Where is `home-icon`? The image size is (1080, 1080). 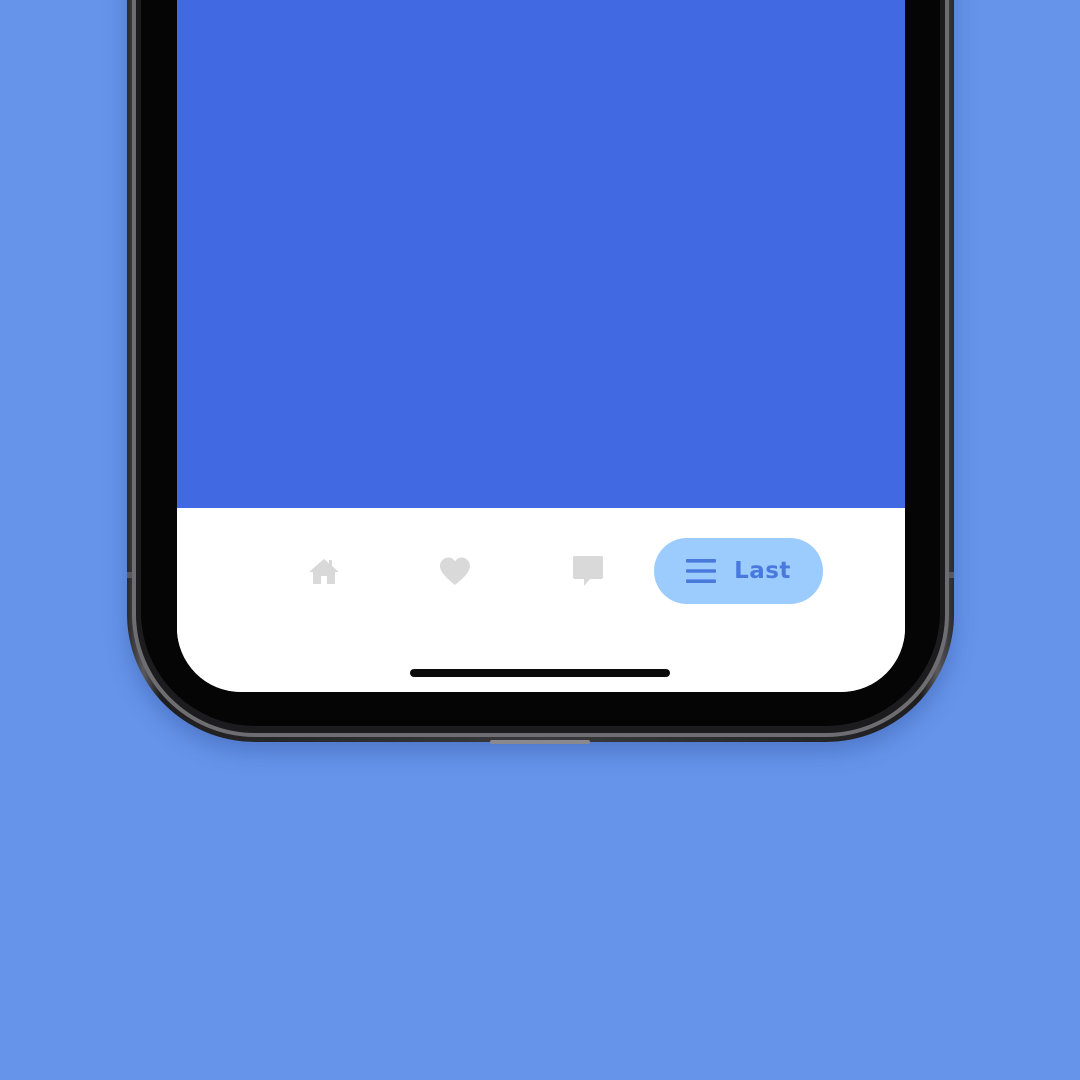 home-icon is located at coordinates (324, 571).